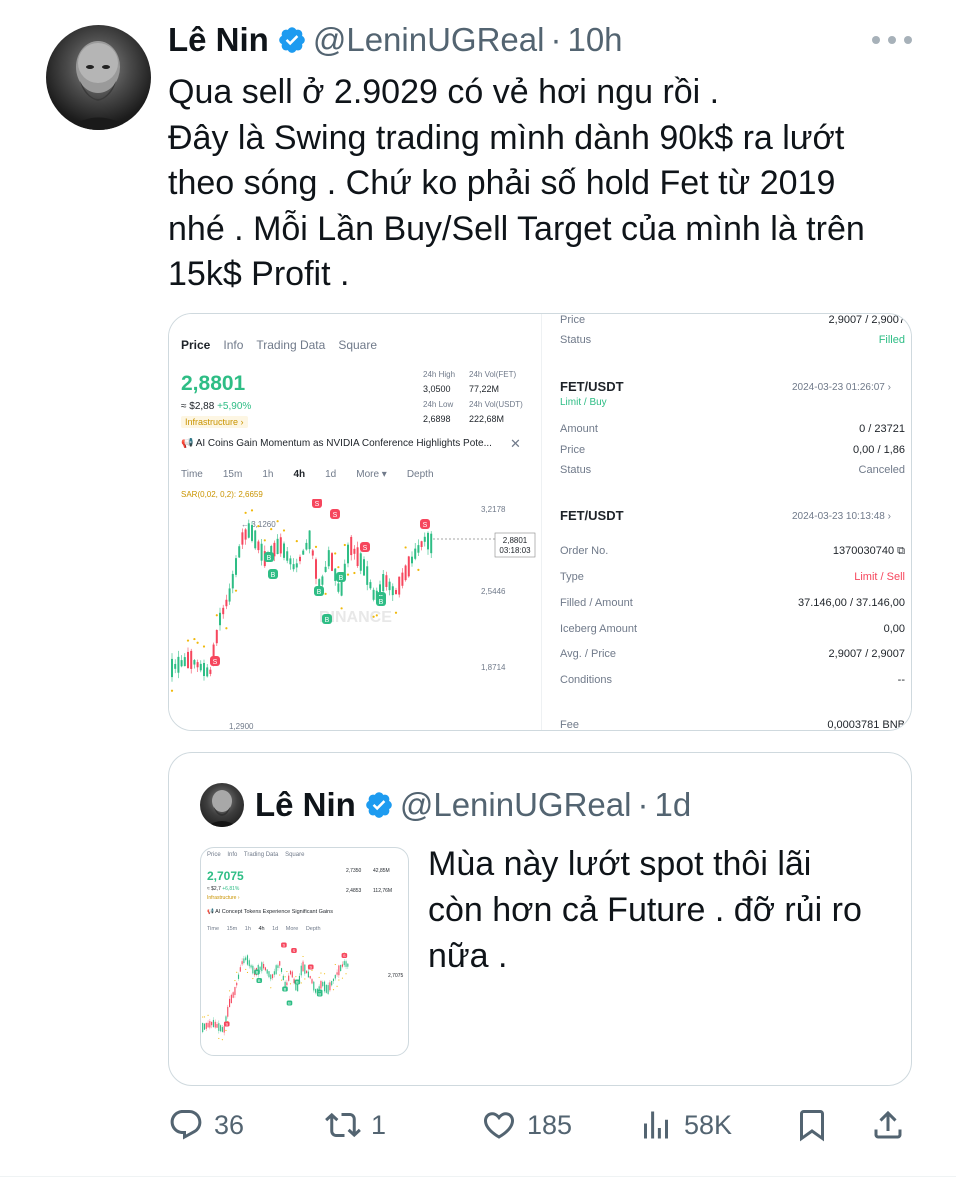 The image size is (956, 1200). Describe the element at coordinates (493, 509) in the screenshot. I see `price-axis-label: 3,2178` at that location.